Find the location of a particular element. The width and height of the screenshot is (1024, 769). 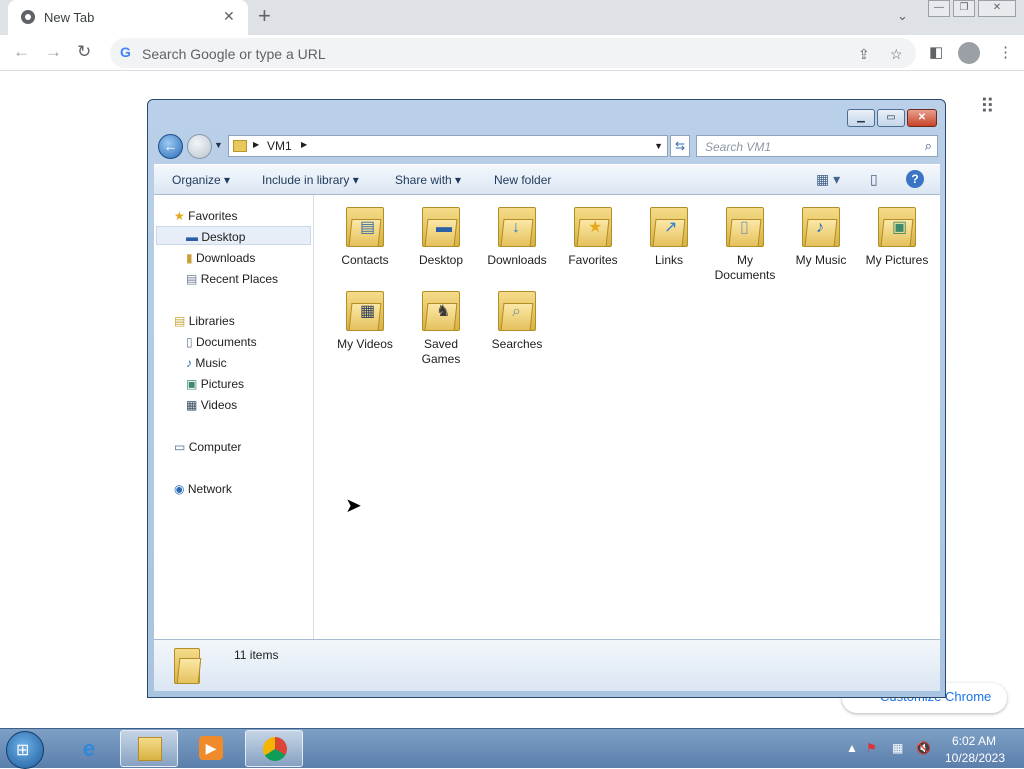

folder-item: ↓ Downloads is located at coordinates (517, 235).